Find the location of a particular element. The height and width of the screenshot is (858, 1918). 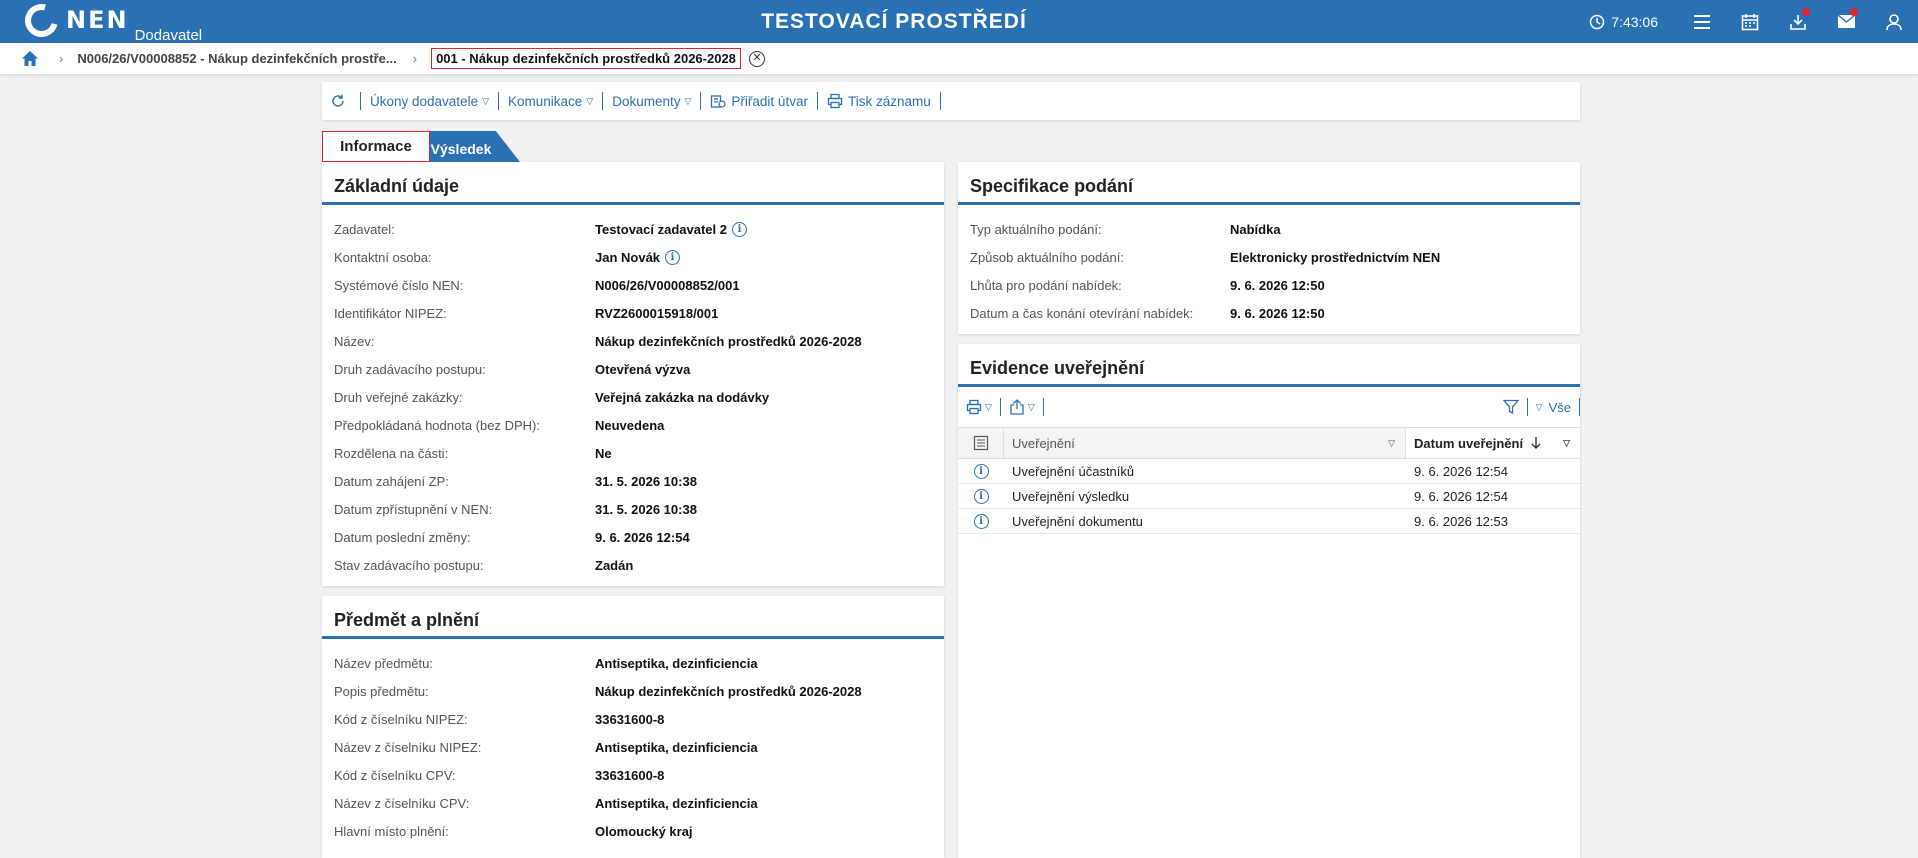

row-name: Uveřejnění dokumentu is located at coordinates (1077, 521).